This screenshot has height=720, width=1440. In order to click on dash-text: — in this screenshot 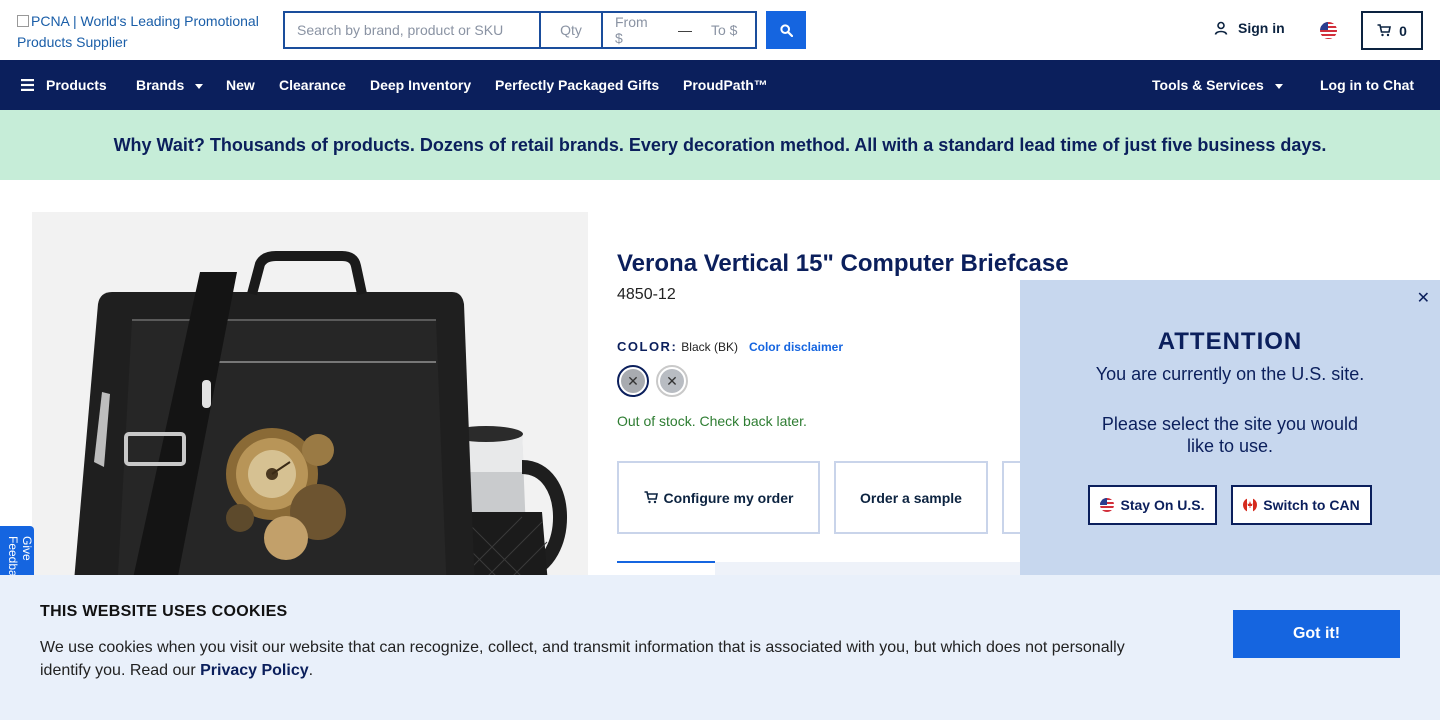, I will do `click(685, 30)`.